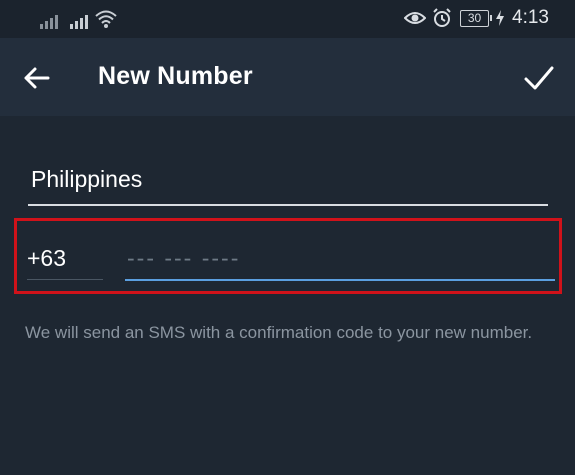 The width and height of the screenshot is (575, 475). What do you see at coordinates (65, 259) in the screenshot?
I see `country-code-field: +63` at bounding box center [65, 259].